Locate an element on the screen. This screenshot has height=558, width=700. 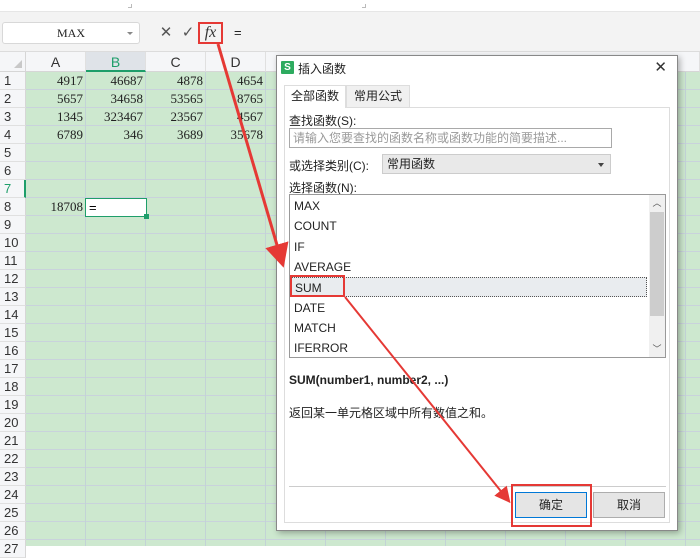
row-header-27: 27 is located at coordinates (13, 549).